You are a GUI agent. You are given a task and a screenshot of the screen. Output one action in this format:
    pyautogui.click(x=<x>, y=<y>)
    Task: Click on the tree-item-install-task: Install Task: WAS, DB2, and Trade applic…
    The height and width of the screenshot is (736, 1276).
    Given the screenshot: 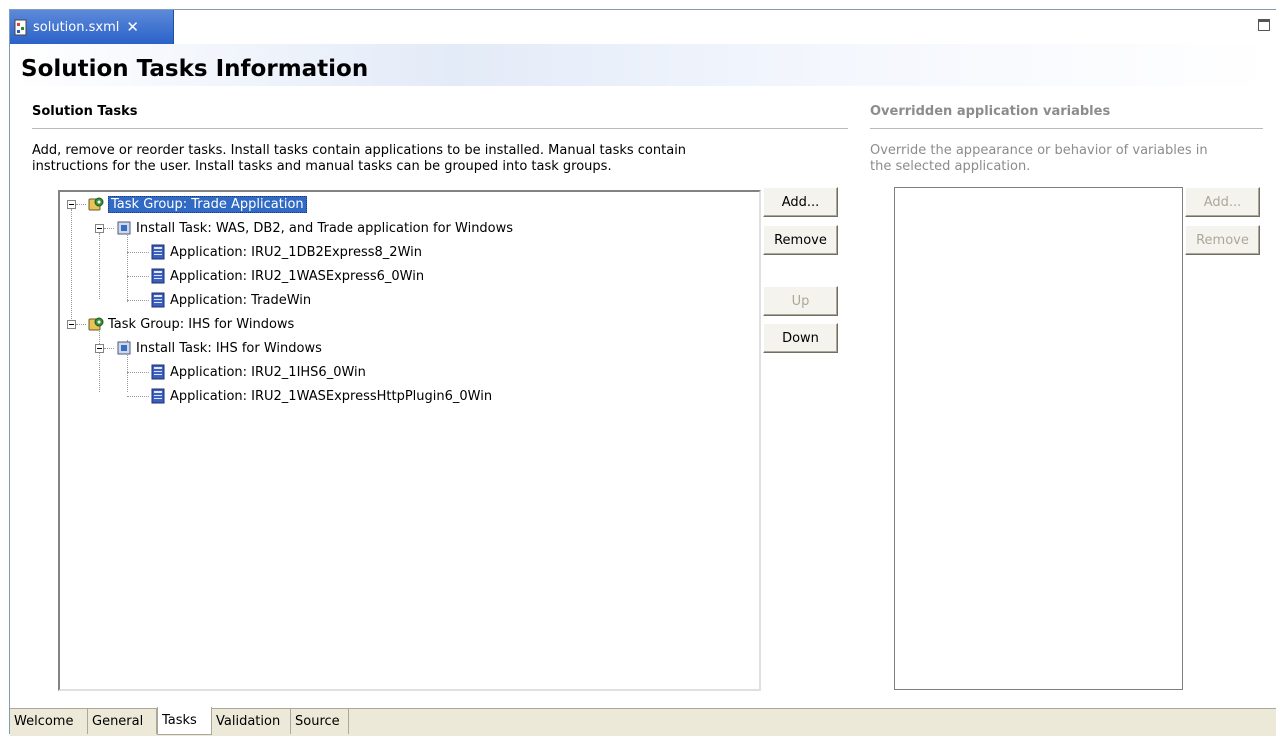 What is the action you would take?
    pyautogui.click(x=314, y=228)
    